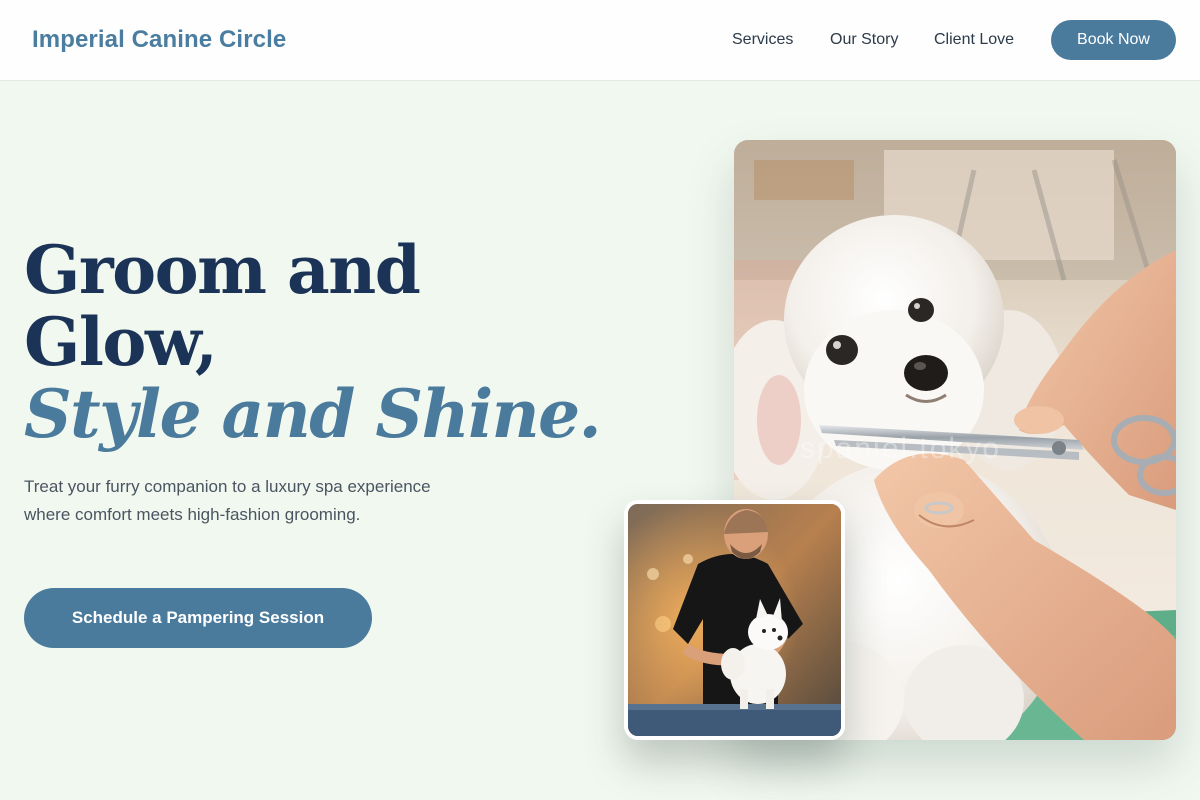  I want to click on nav-link-our-story: Our Story, so click(864, 40).